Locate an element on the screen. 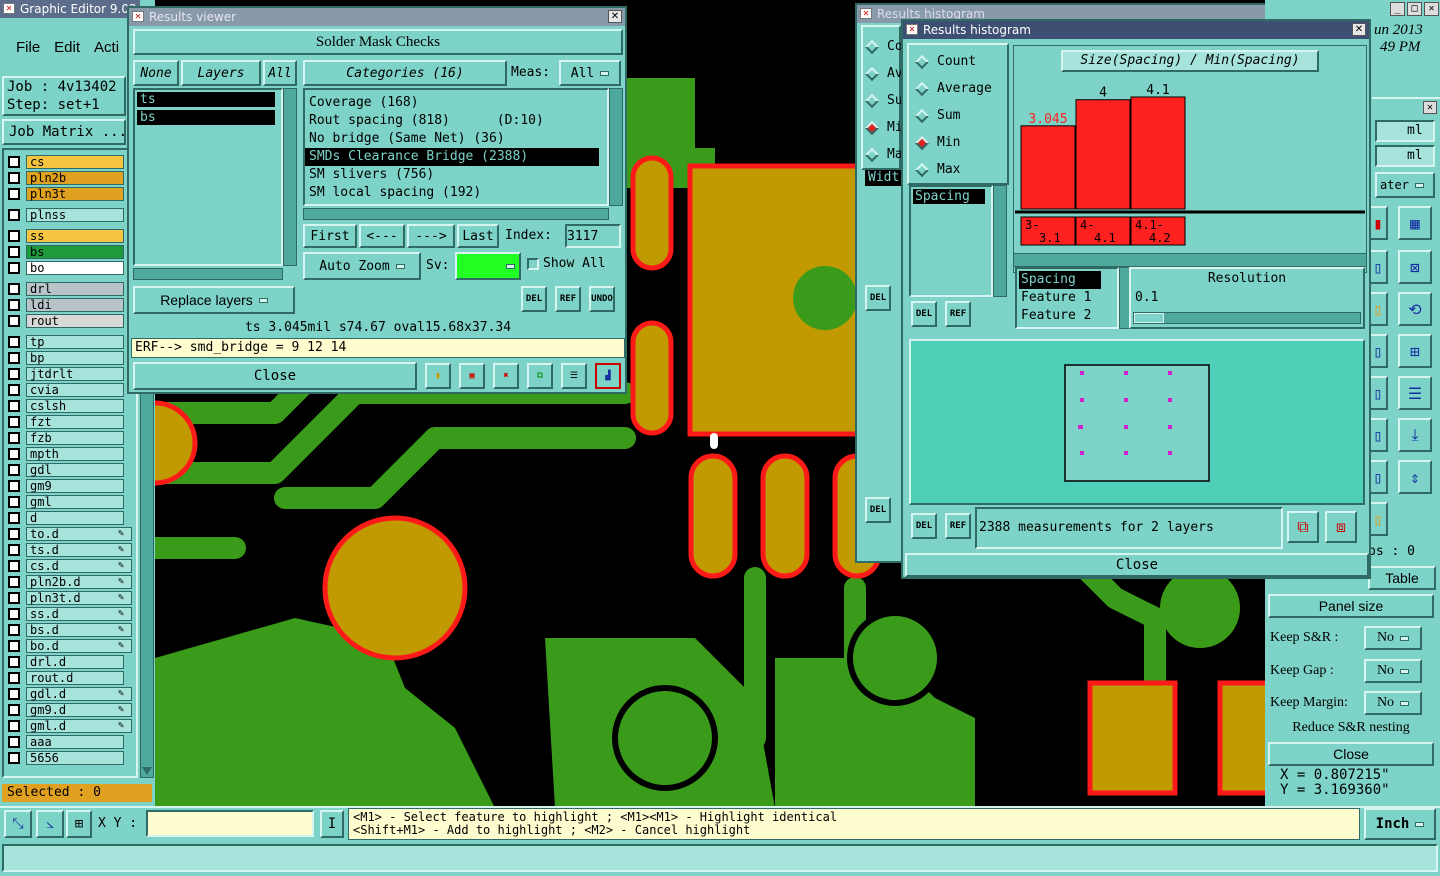 The image size is (1440, 876). layer-name: gml.d is located at coordinates (79, 725).